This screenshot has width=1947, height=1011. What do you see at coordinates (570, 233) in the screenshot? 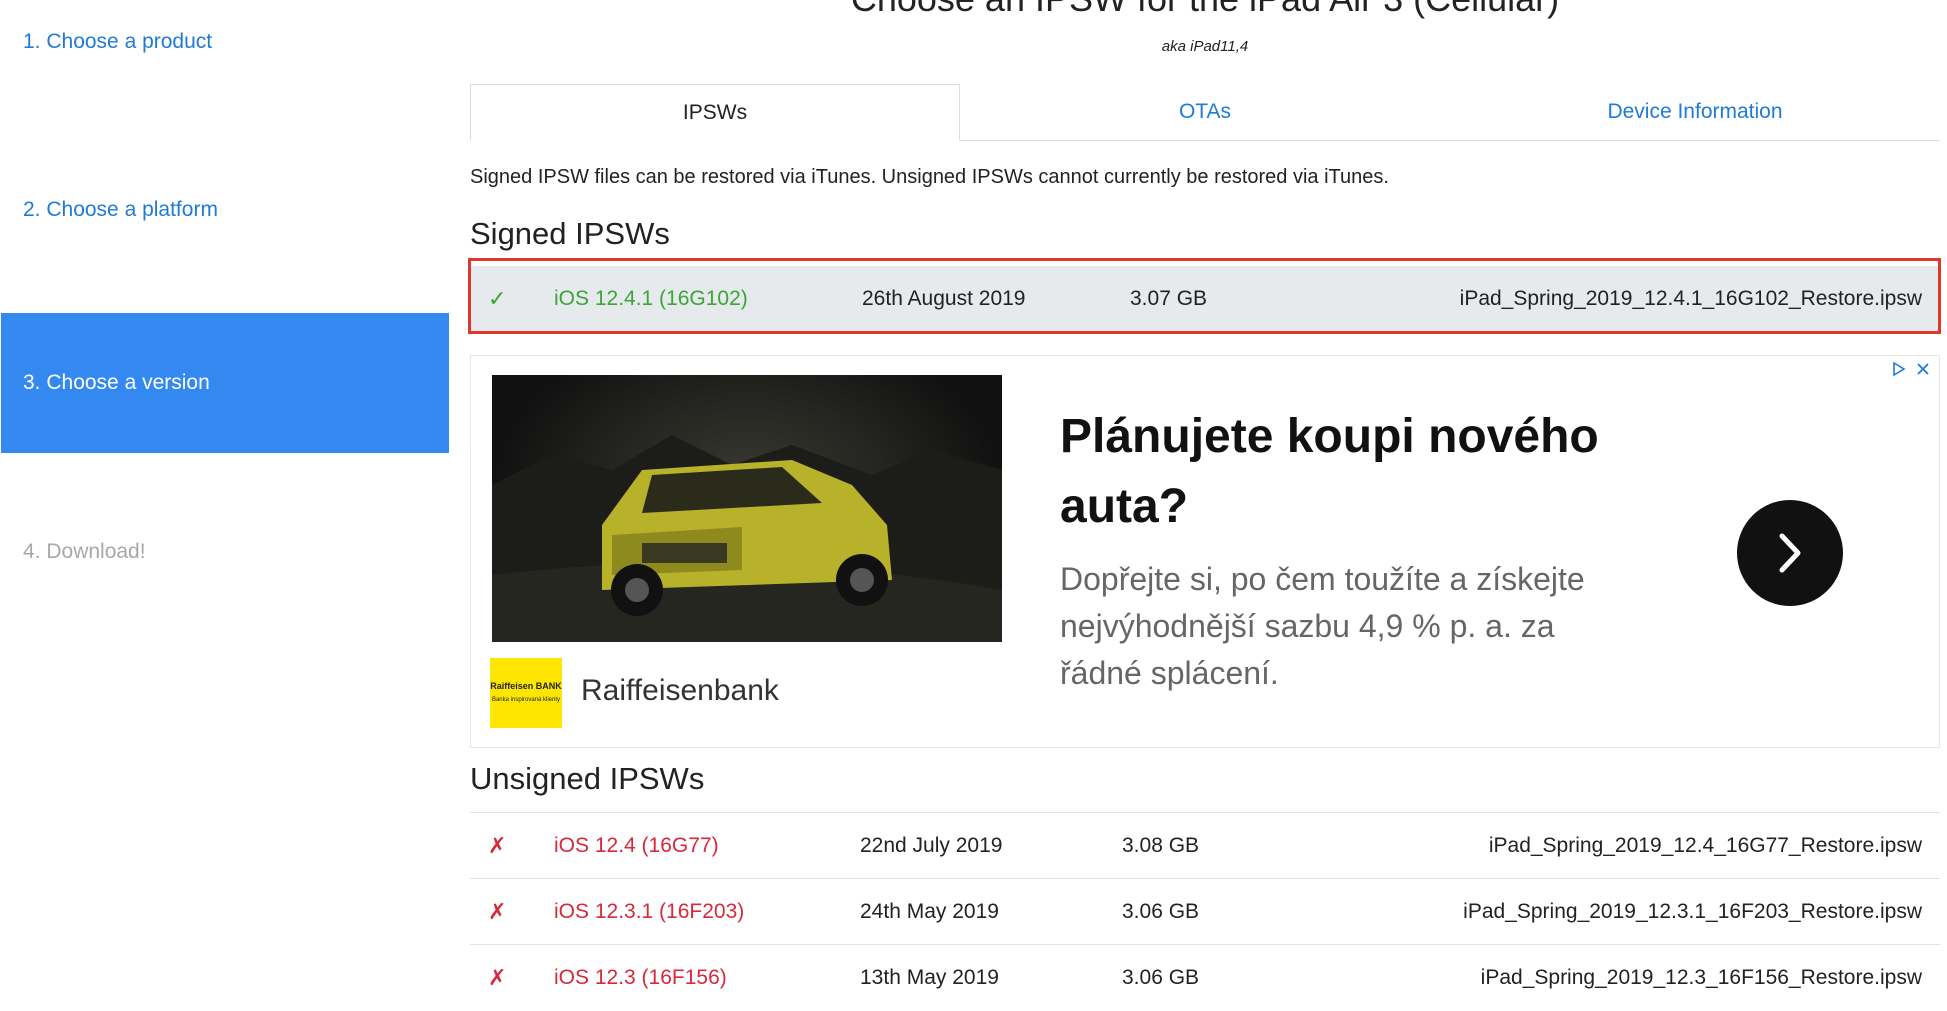
I see `signed-ipsws-heading: Signed IPSWs` at bounding box center [570, 233].